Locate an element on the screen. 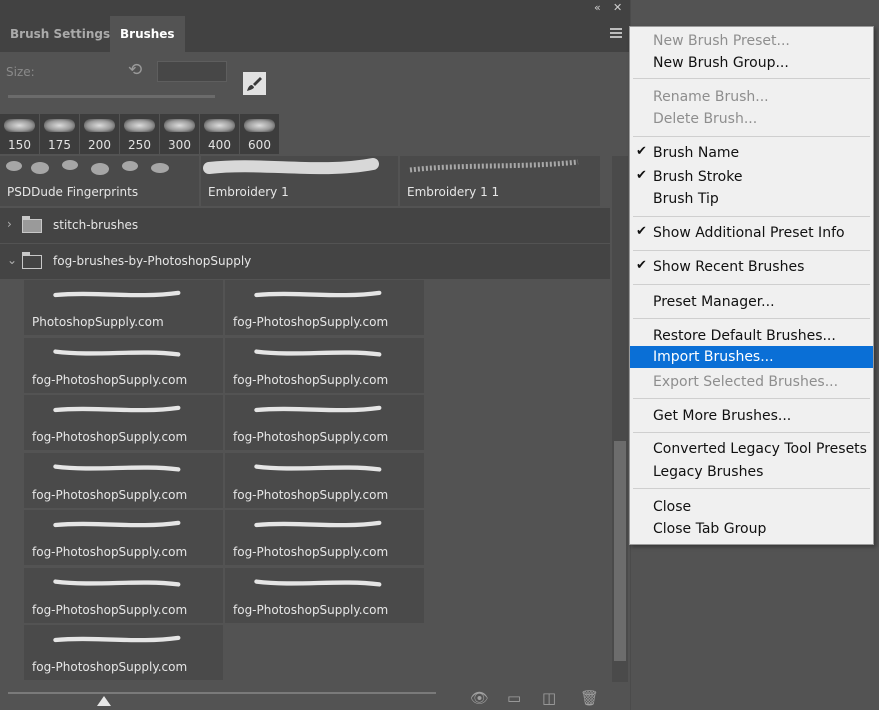 Image resolution: width=879 pixels, height=710 pixels. brush-preset: PhotoshopSupply.com is located at coordinates (123, 307).